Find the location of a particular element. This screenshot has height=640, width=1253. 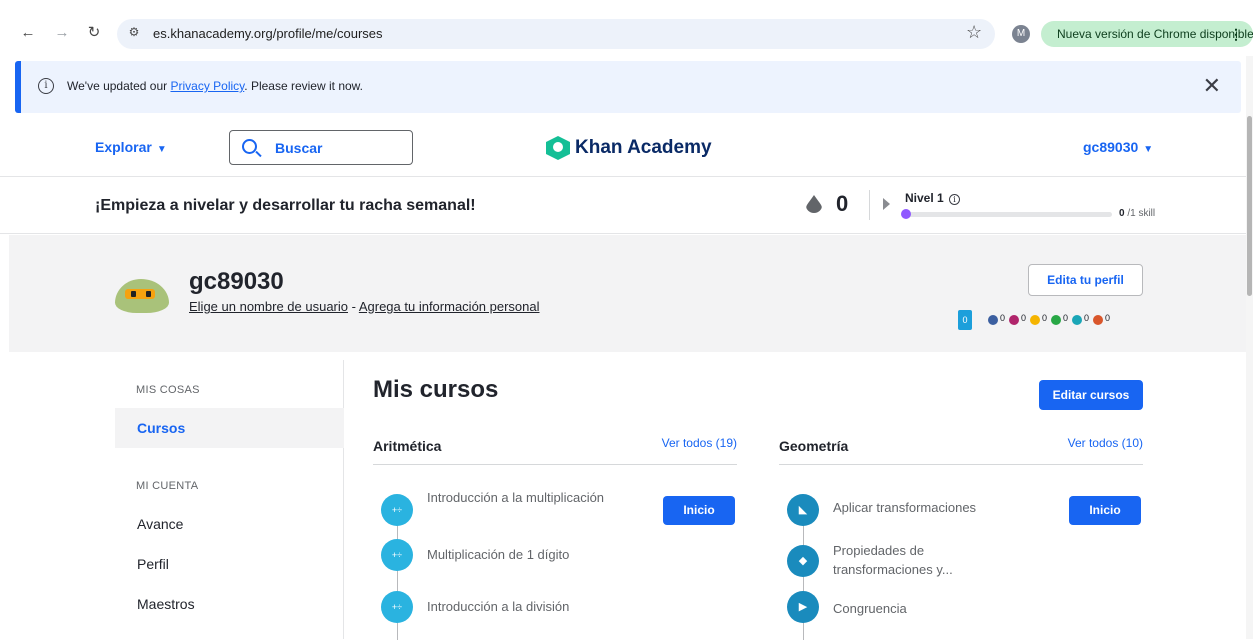

edit-courses-button: Editar cursos is located at coordinates (1091, 395).